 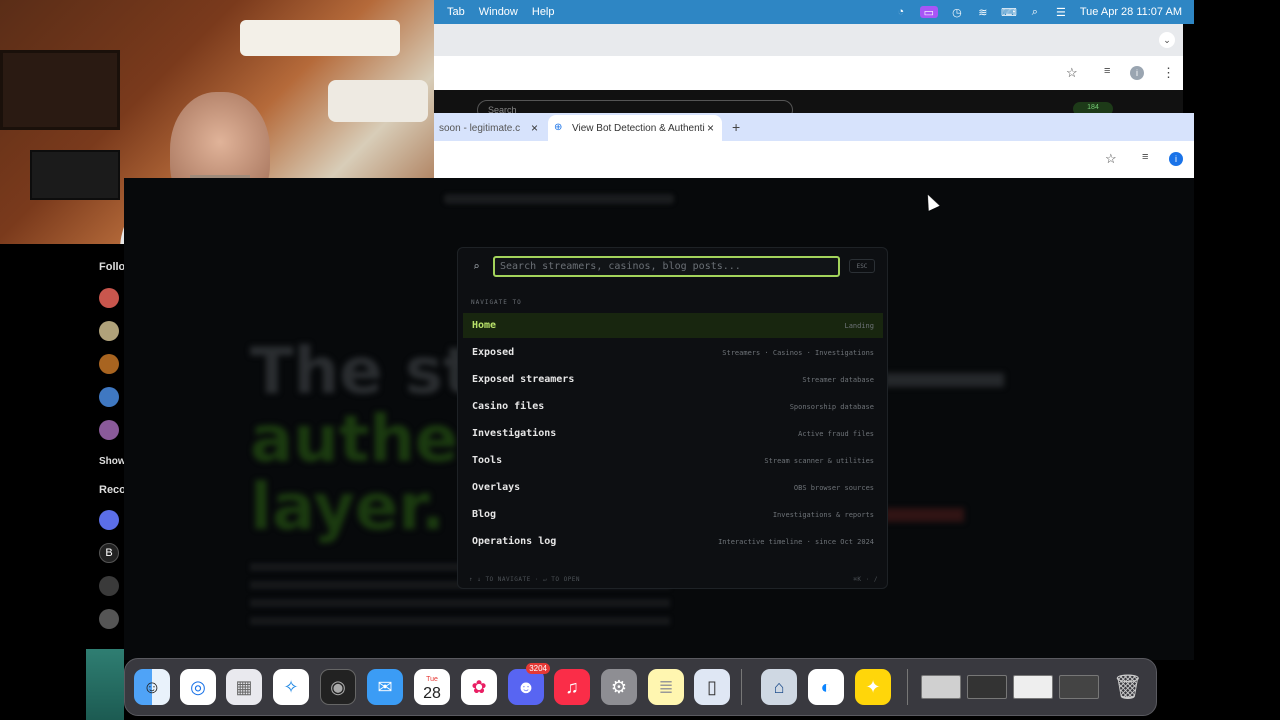 I want to click on vpn-icon: ◔, so click(x=901, y=12).